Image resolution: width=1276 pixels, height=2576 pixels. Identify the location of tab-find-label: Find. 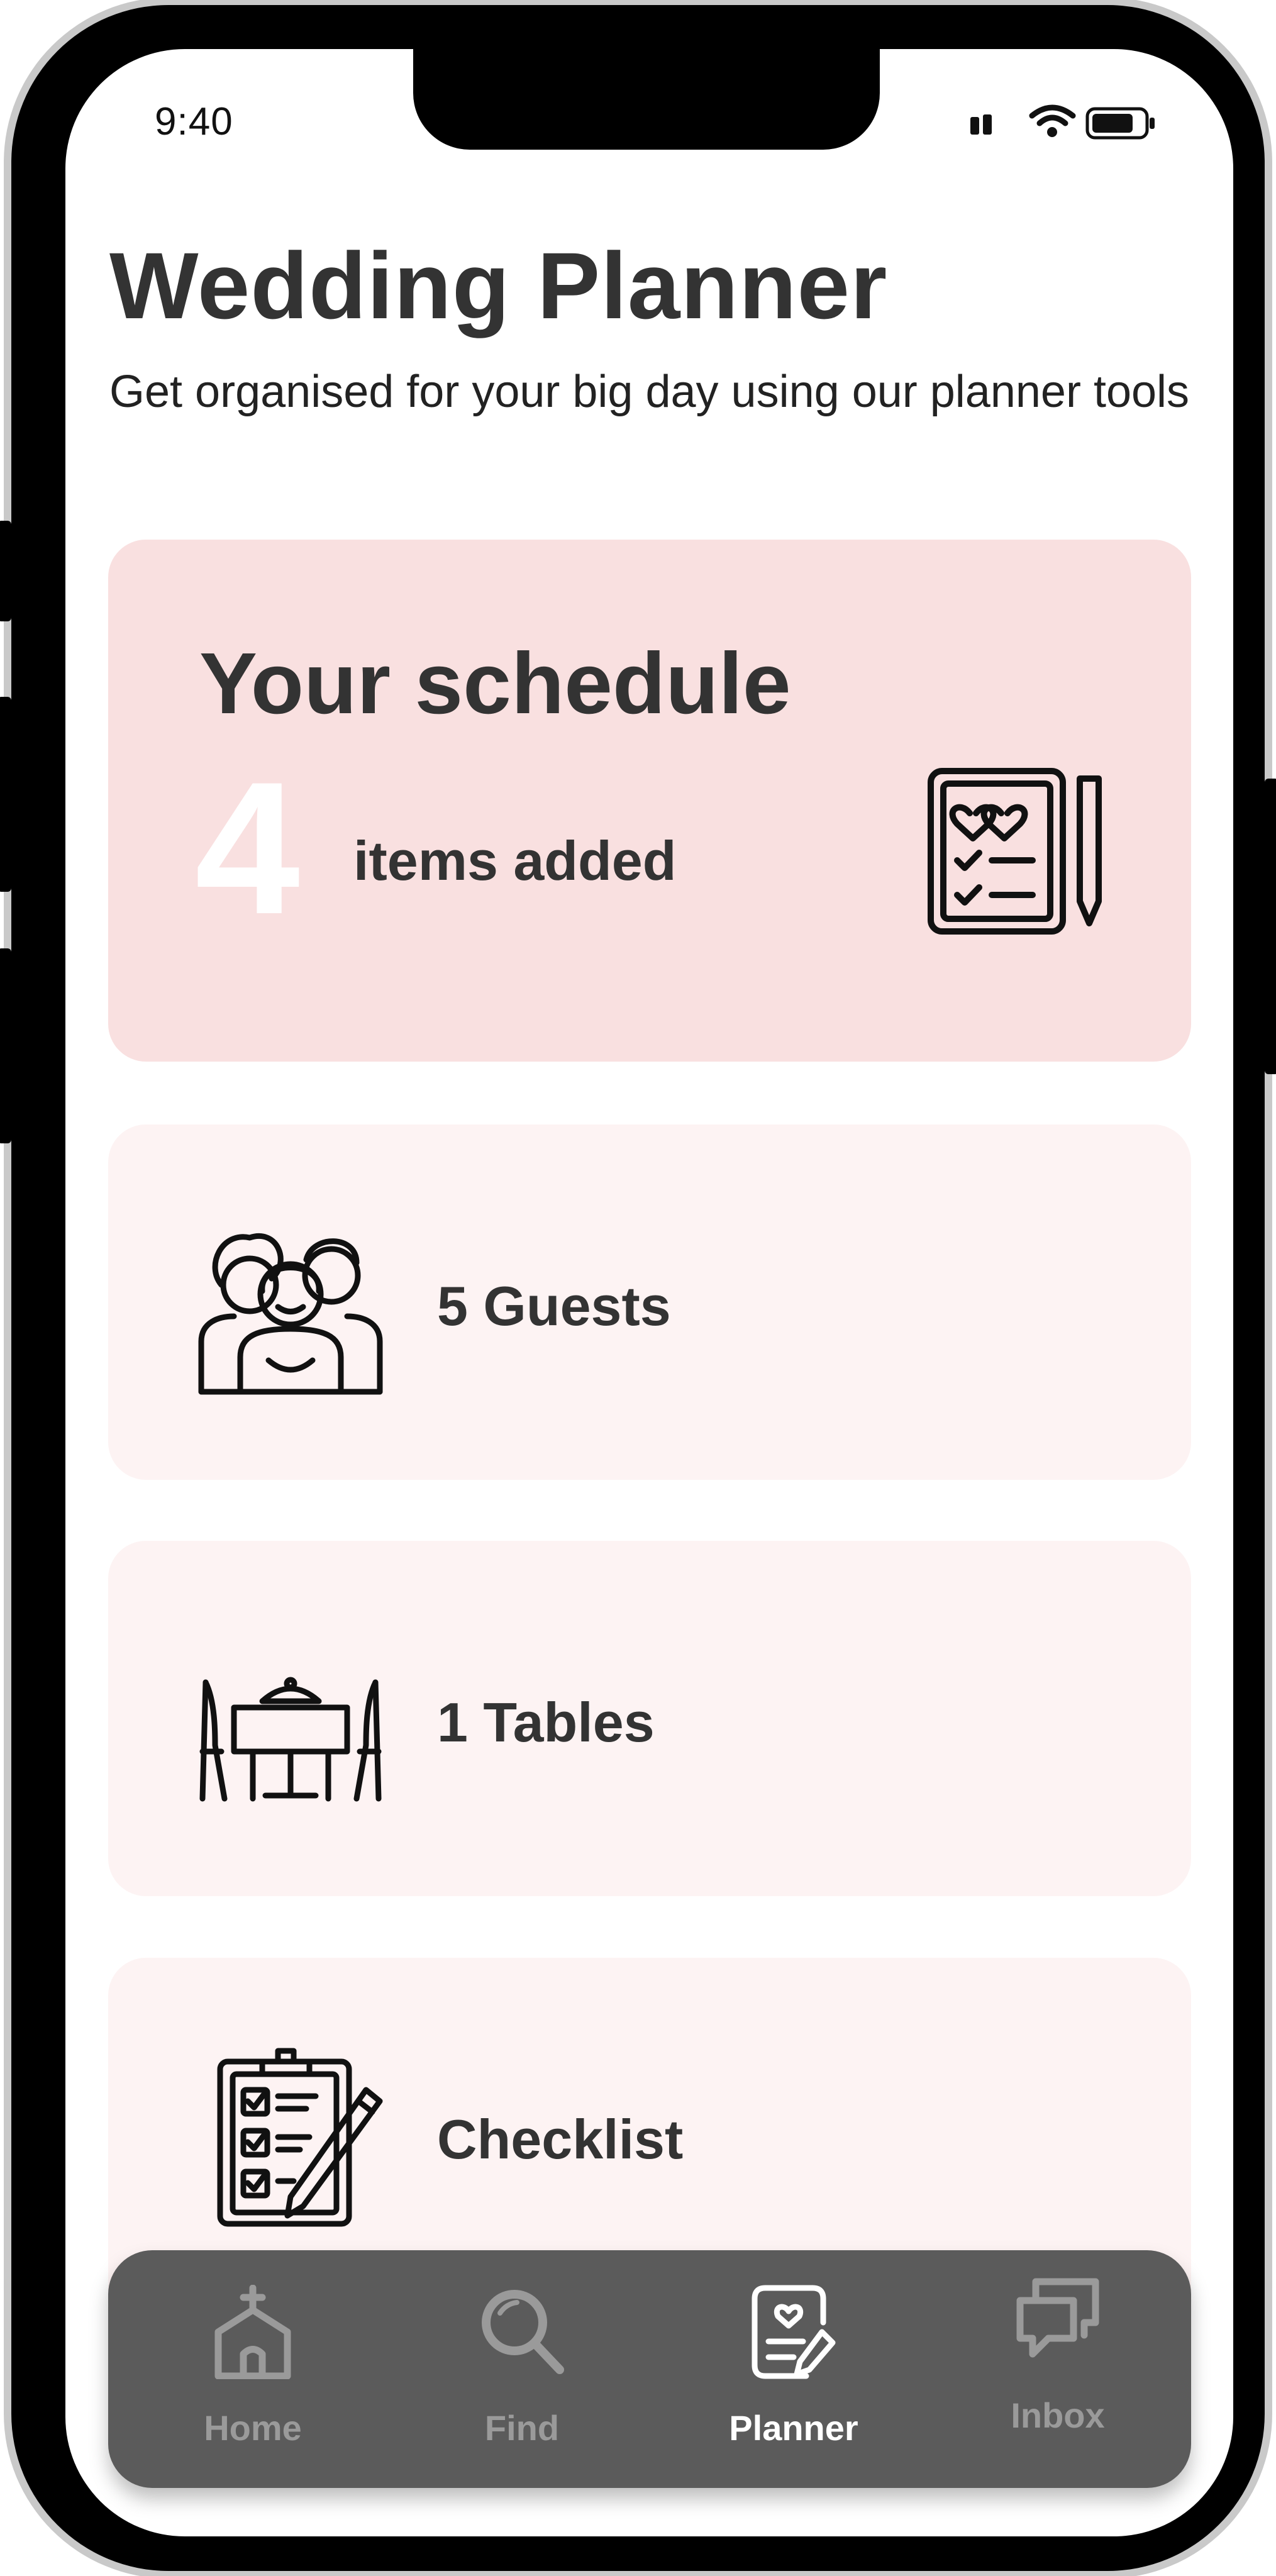
(522, 2428).